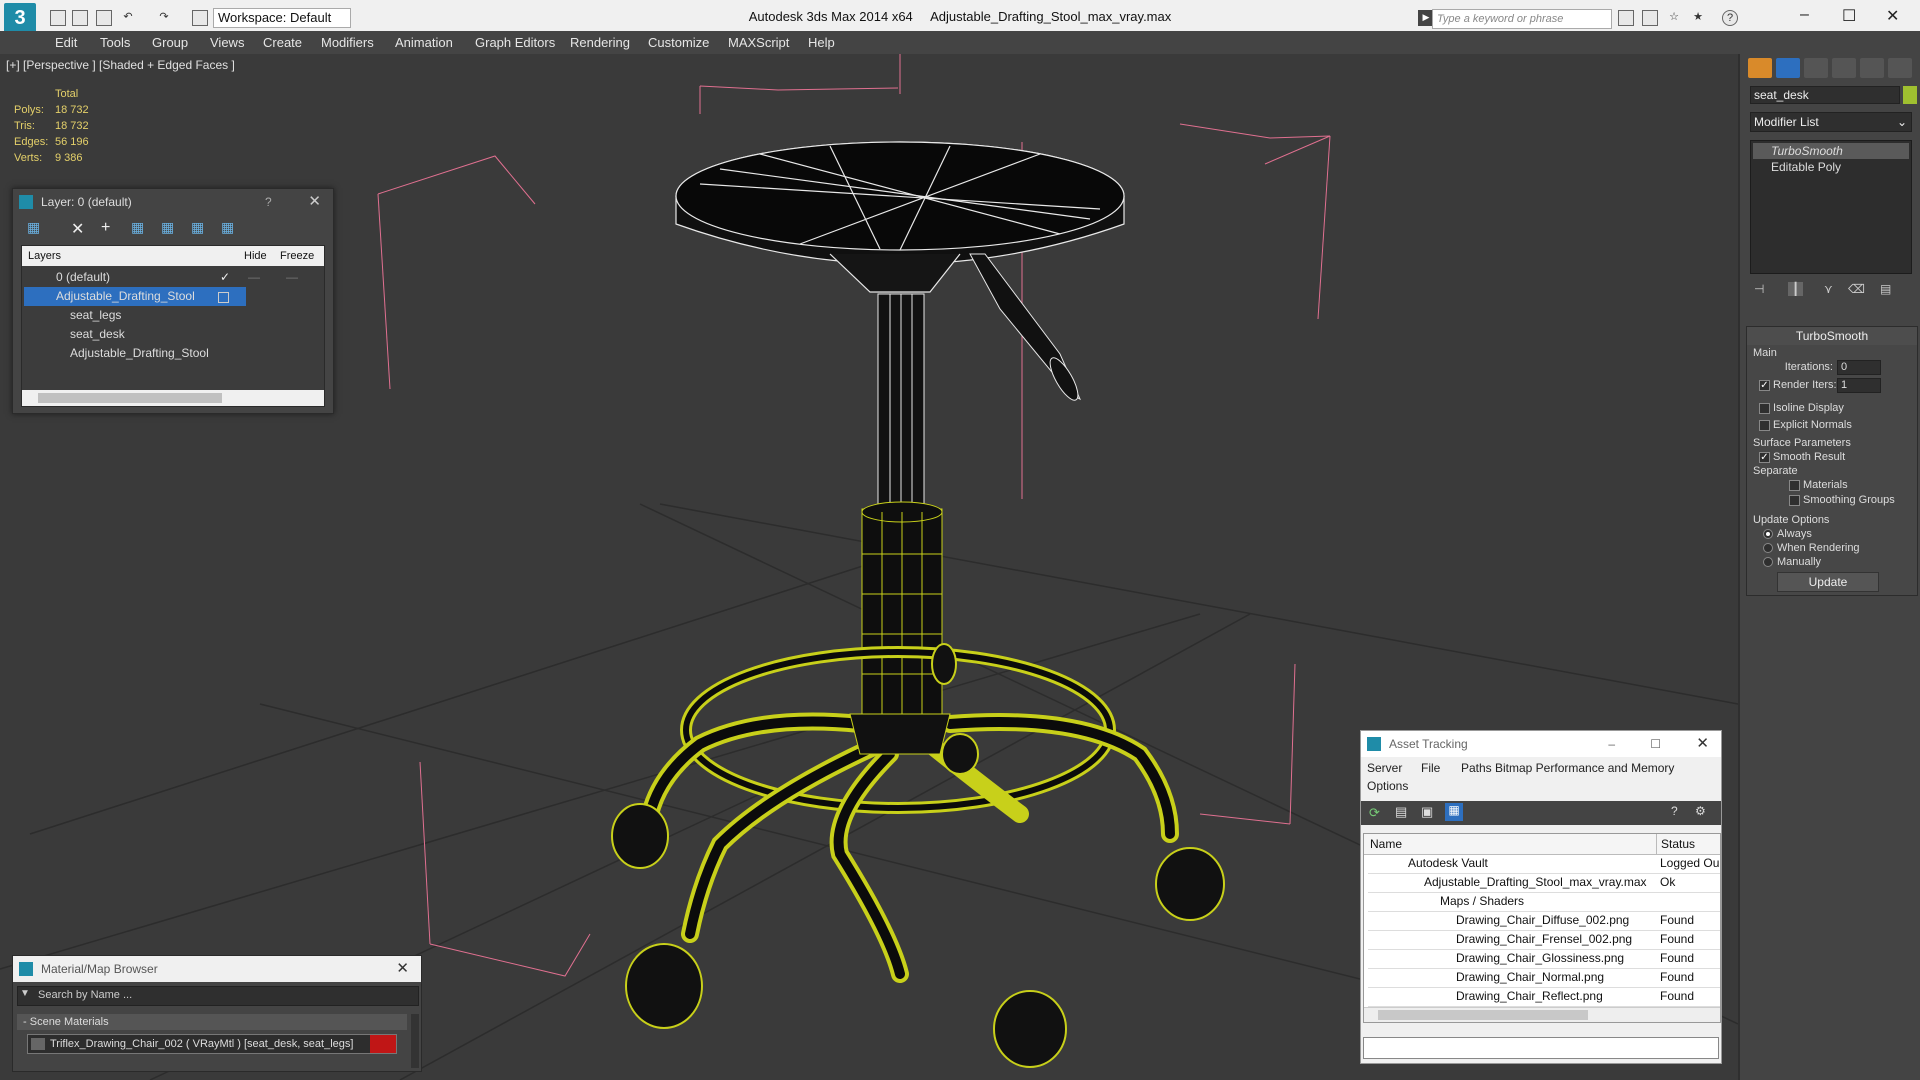 This screenshot has height=1080, width=1920. What do you see at coordinates (173, 315) in the screenshot?
I see `layer-object-row: seat_legs` at bounding box center [173, 315].